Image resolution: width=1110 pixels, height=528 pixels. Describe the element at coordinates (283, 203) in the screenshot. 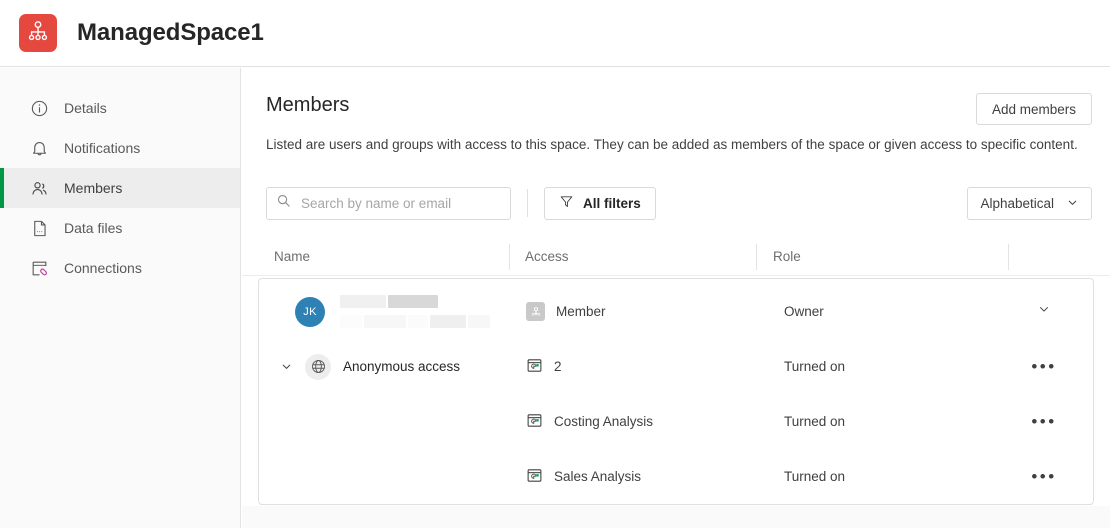

I see `search-icon` at that location.